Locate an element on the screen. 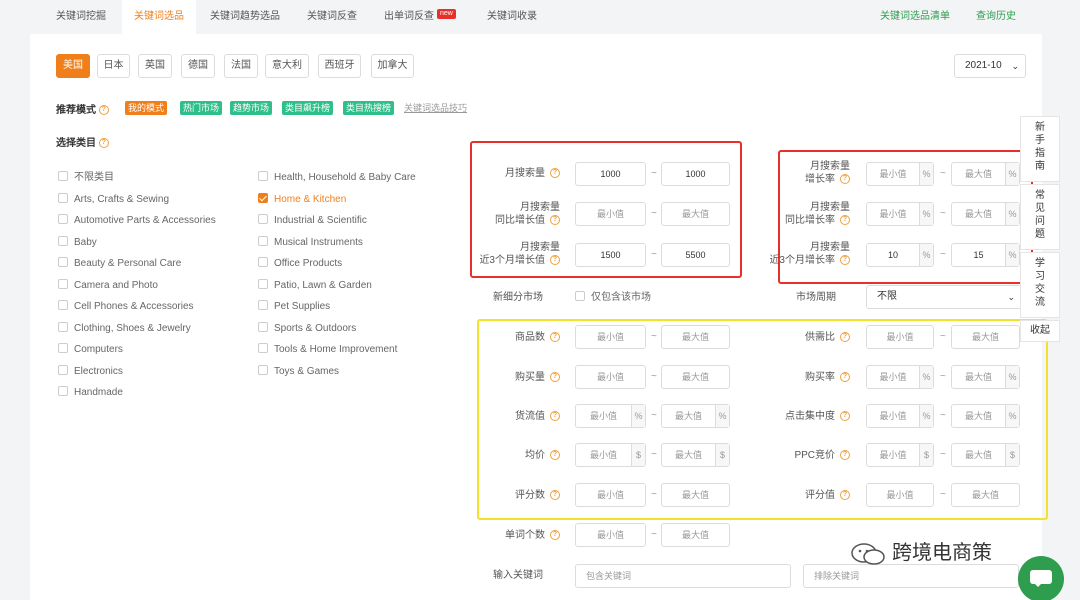 This screenshot has height=600, width=1080. tab-keyword-trend: 关键词趋势选品 is located at coordinates (245, 17).